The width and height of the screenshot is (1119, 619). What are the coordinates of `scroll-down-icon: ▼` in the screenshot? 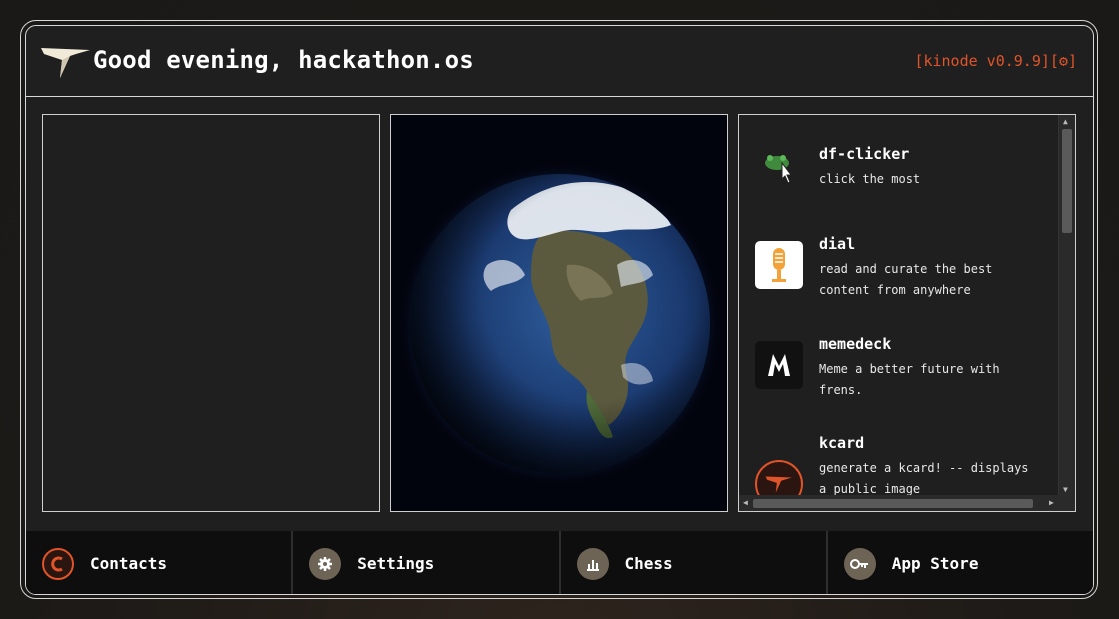 It's located at (1065, 490).